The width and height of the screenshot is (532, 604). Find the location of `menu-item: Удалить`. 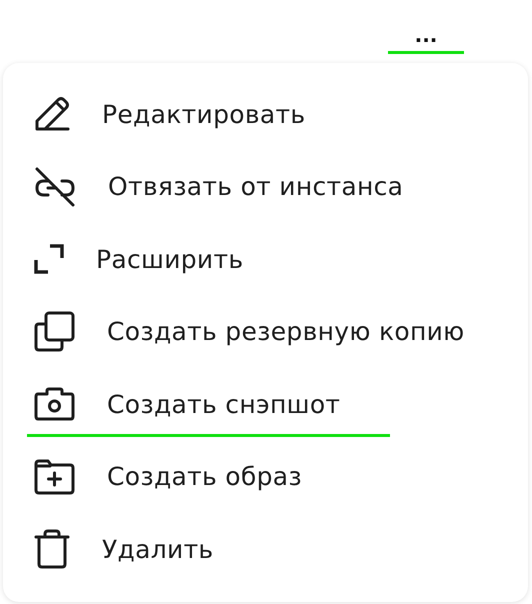

menu-item: Удалить is located at coordinates (265, 549).